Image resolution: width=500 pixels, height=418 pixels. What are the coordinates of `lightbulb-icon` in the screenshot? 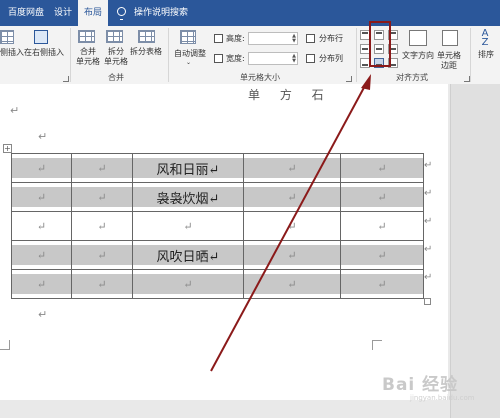 It's located at (121, 13).